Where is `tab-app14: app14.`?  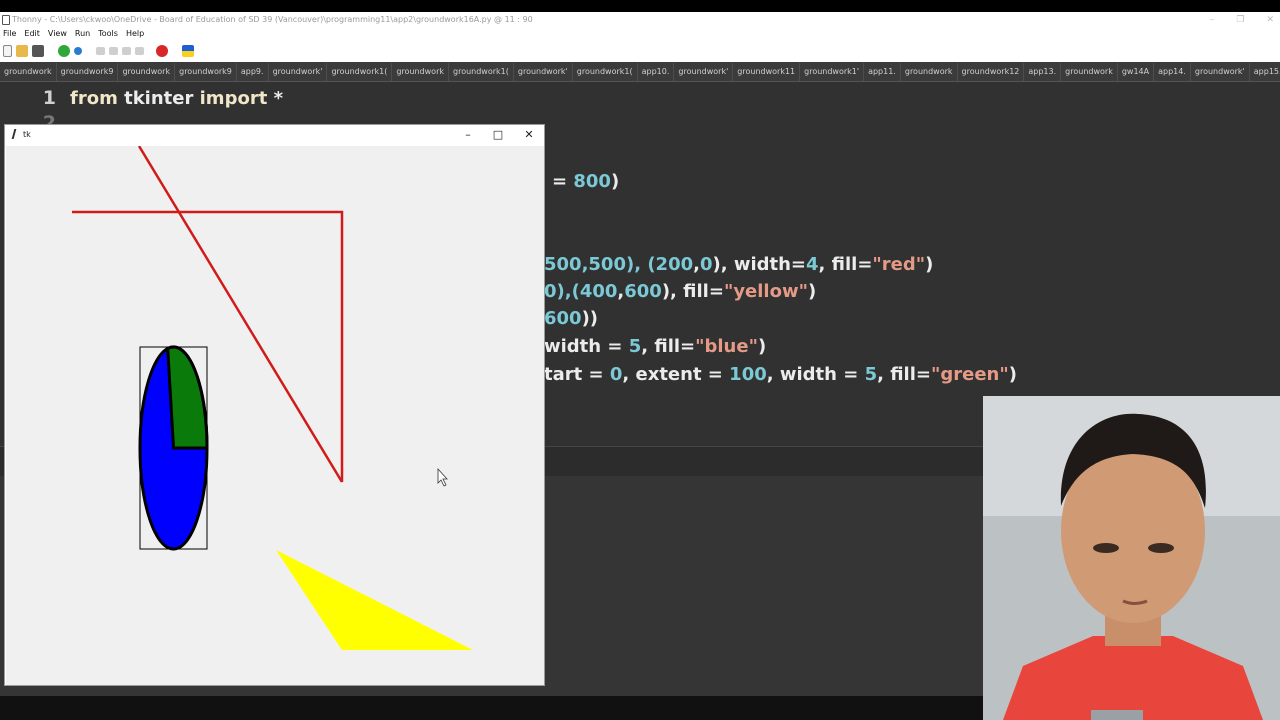
tab-app14: app14. is located at coordinates (1172, 72).